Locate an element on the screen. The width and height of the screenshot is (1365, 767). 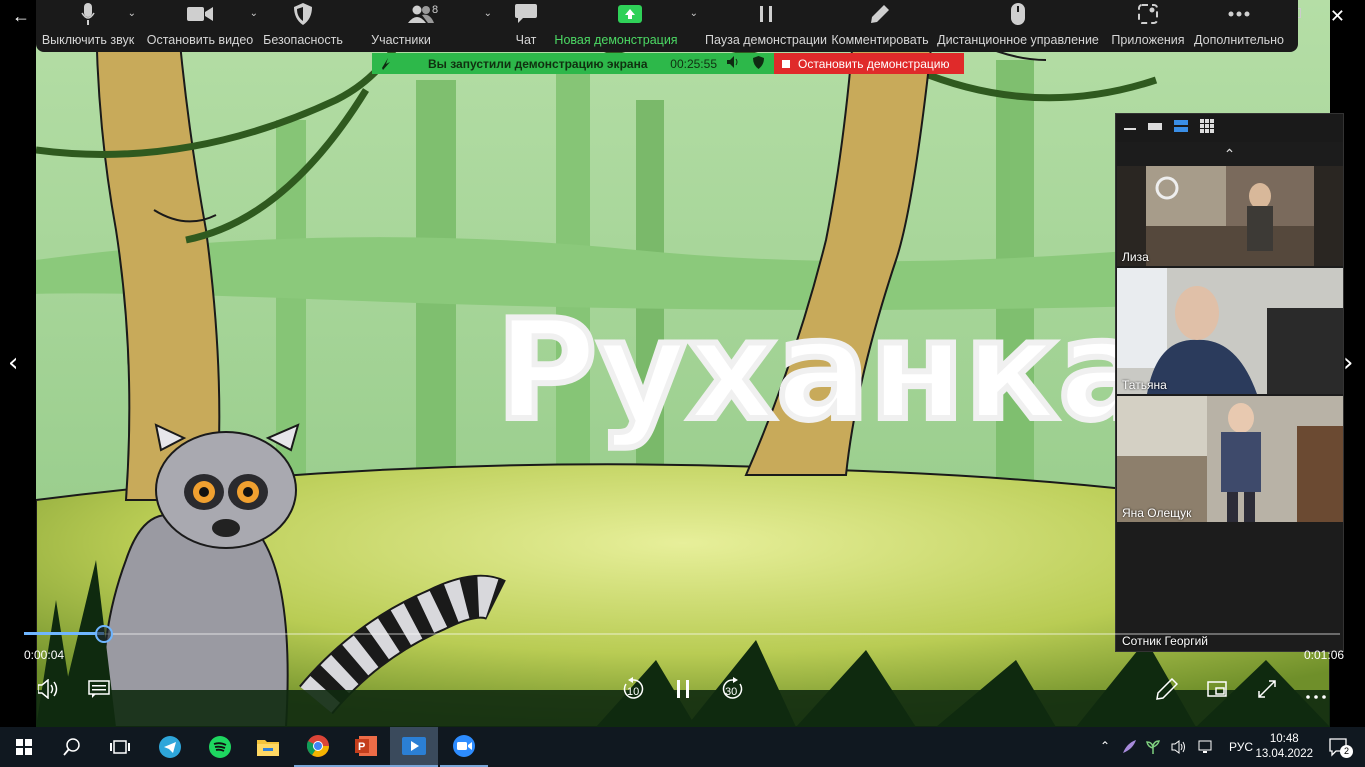
progress-fill is located at coordinates (64, 633).